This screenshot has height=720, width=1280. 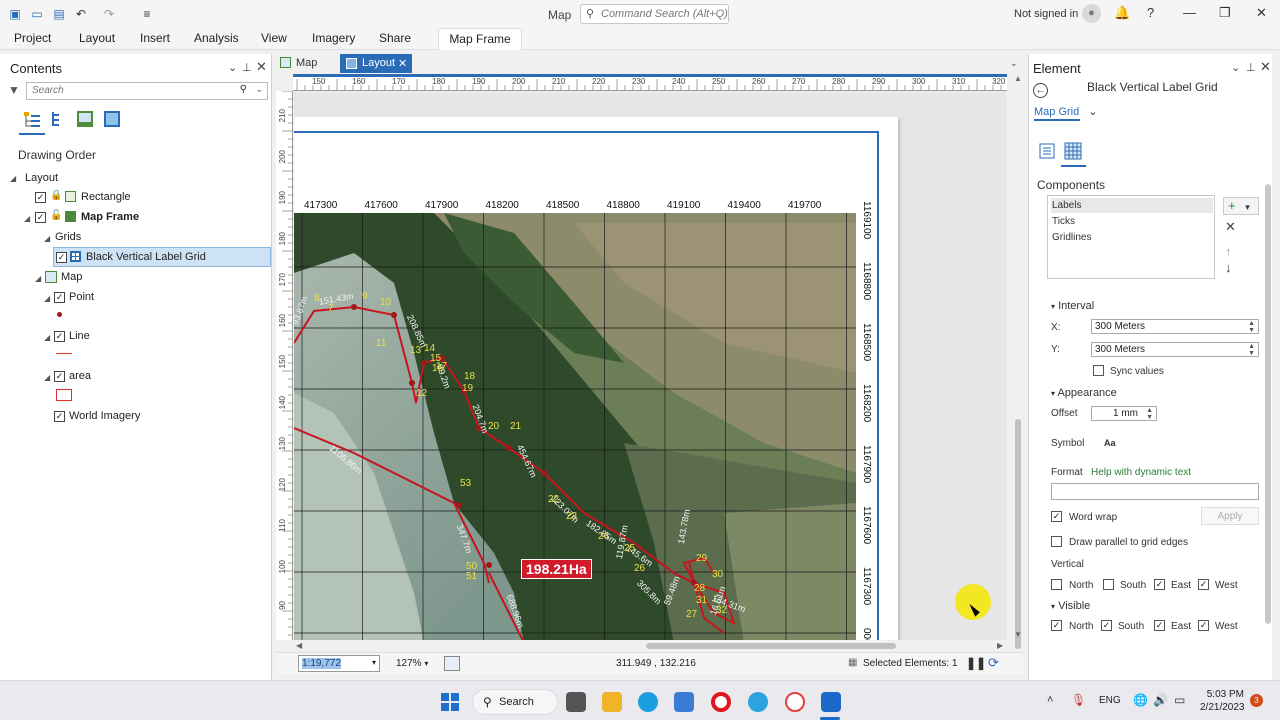 I want to click on visible-heading: ▾ Visible, so click(x=1070, y=606).